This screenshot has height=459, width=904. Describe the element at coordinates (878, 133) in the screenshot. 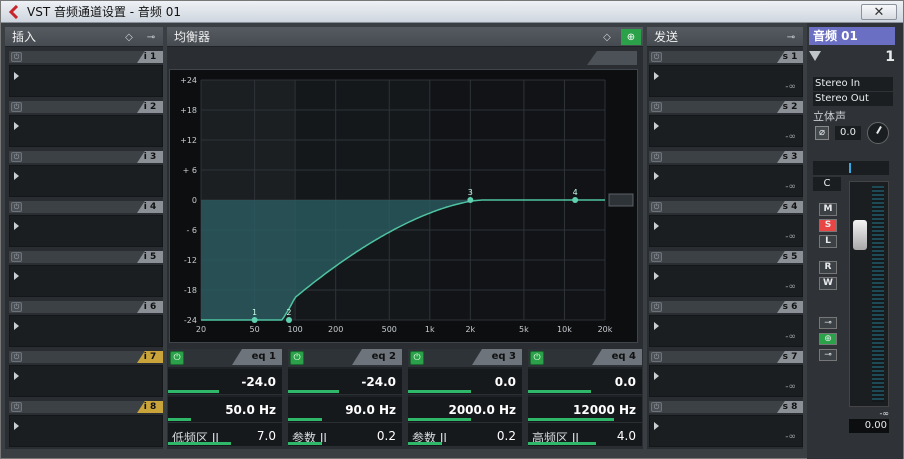

I see `gain-knob-icon` at that location.